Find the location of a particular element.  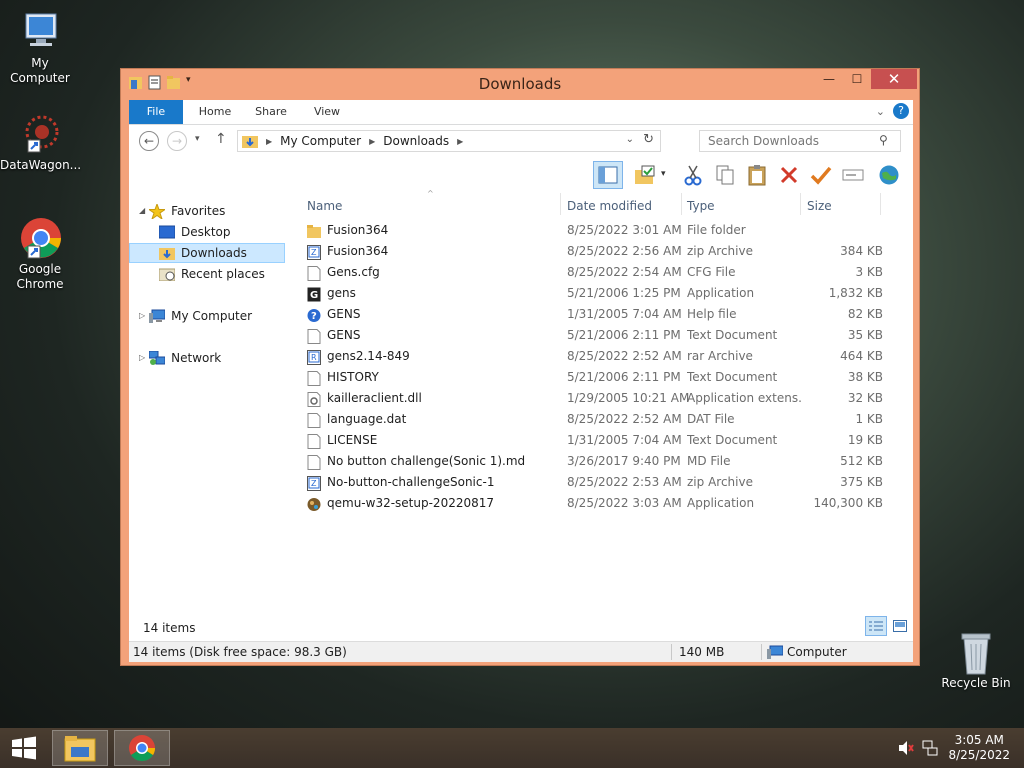

taskbar-file-explorer is located at coordinates (80, 748).